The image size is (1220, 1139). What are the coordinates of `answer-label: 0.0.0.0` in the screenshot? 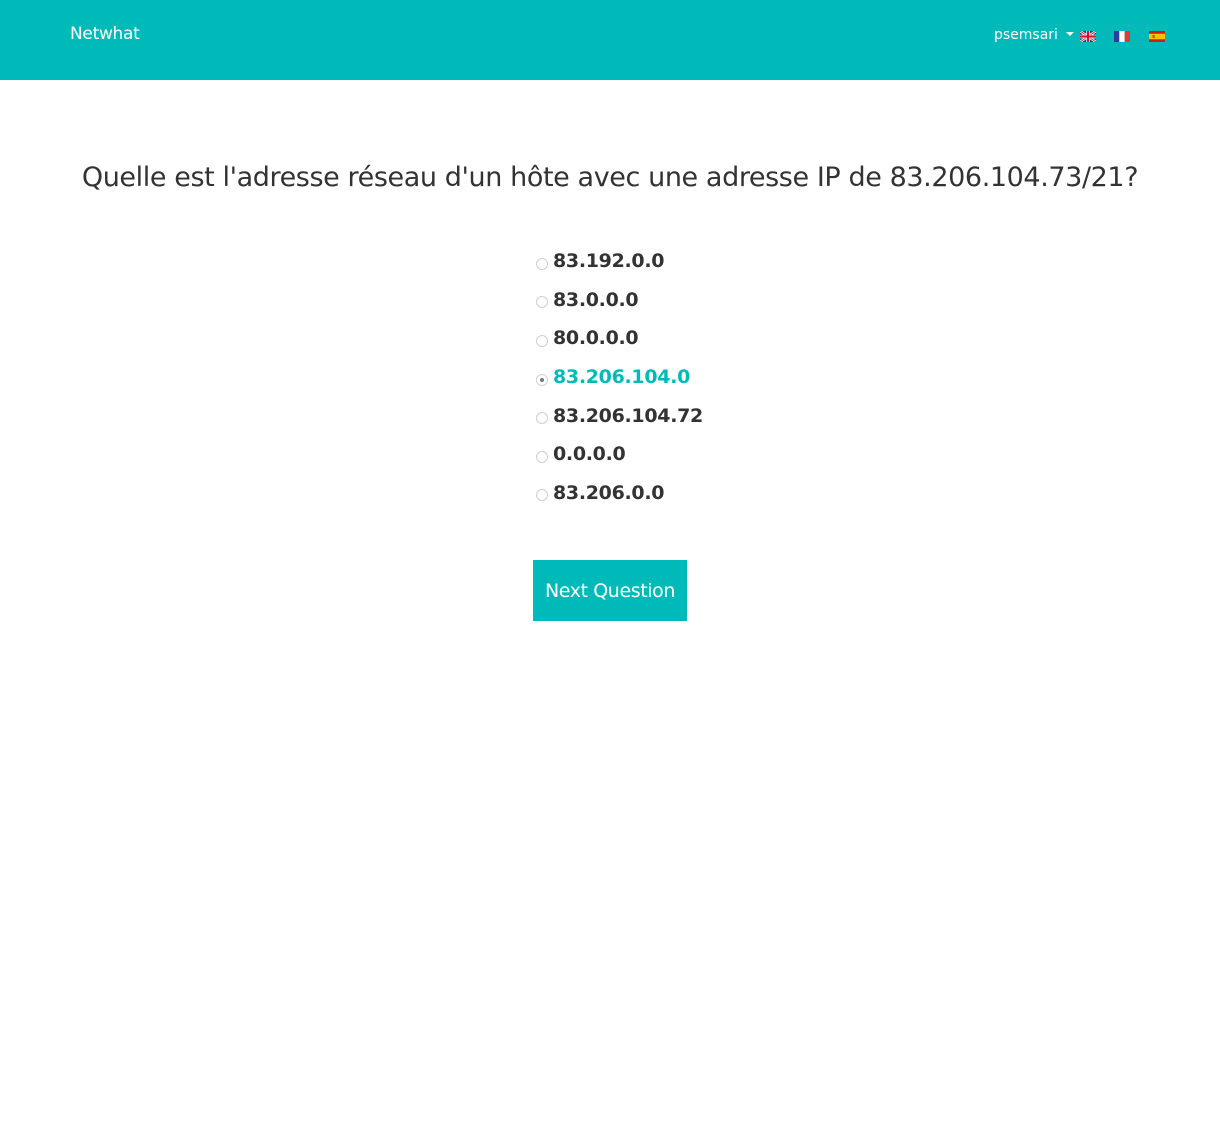 It's located at (589, 454).